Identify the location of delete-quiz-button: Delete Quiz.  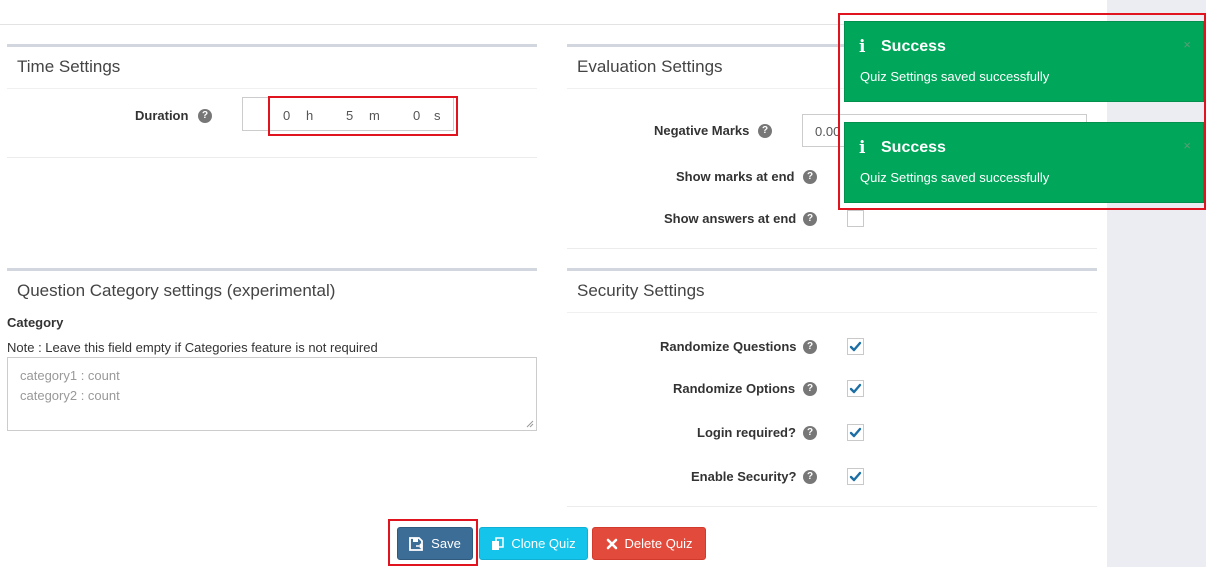
(649, 543).